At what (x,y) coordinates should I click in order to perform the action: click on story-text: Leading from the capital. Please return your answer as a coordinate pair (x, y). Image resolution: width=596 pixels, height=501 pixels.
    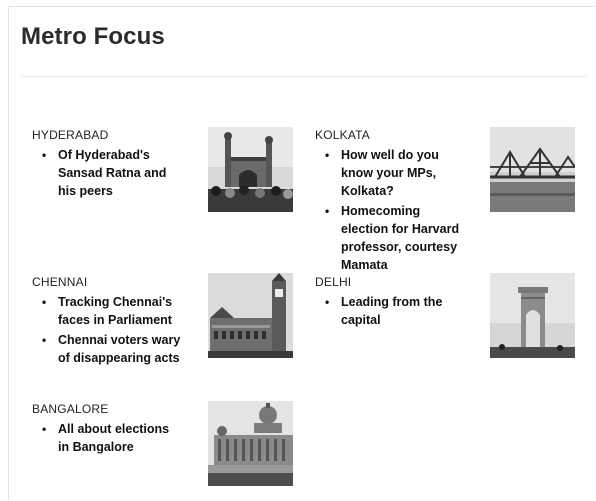
    Looking at the image, I should click on (391, 311).